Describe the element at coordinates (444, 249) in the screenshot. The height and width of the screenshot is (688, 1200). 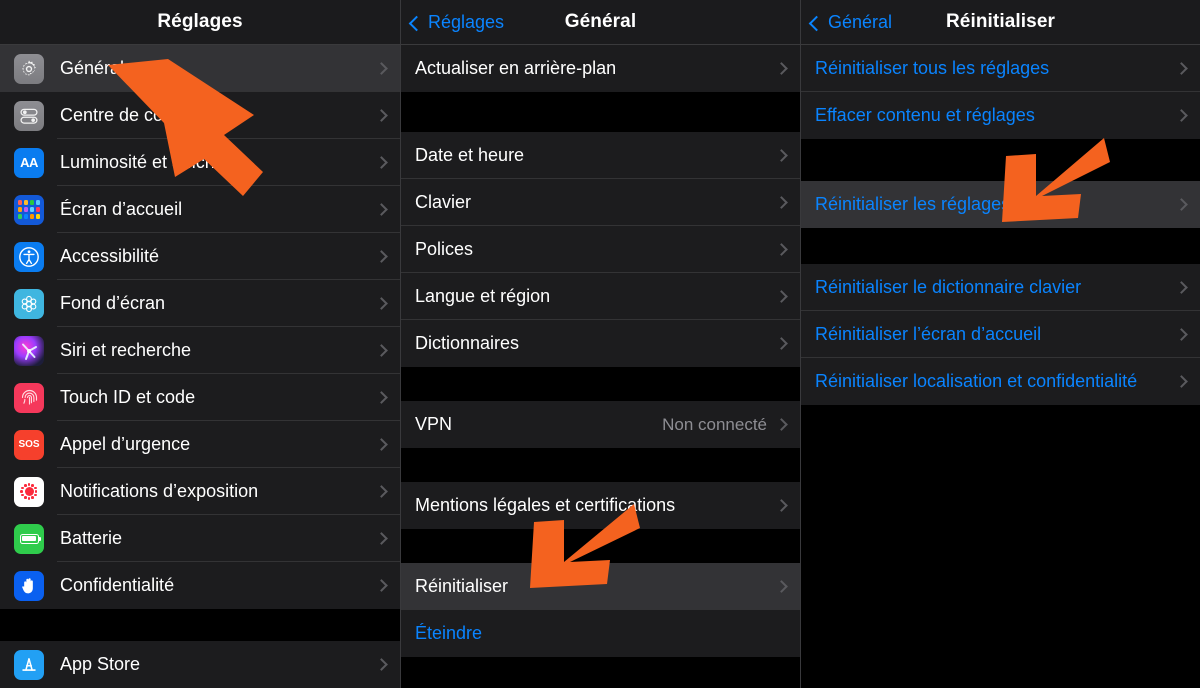
I see `list-item-label: Polices` at that location.